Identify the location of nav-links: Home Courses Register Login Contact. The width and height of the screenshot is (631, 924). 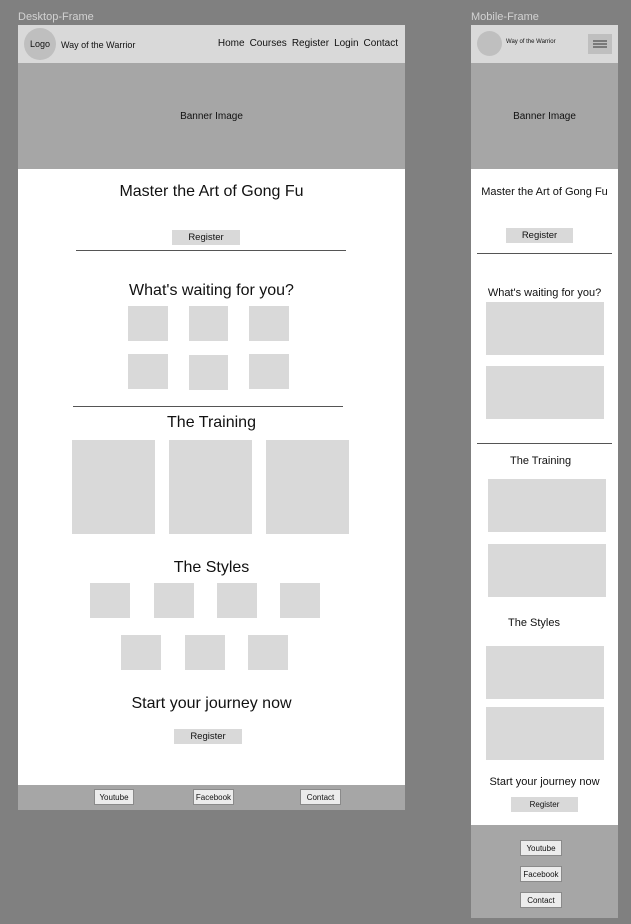
(305, 43).